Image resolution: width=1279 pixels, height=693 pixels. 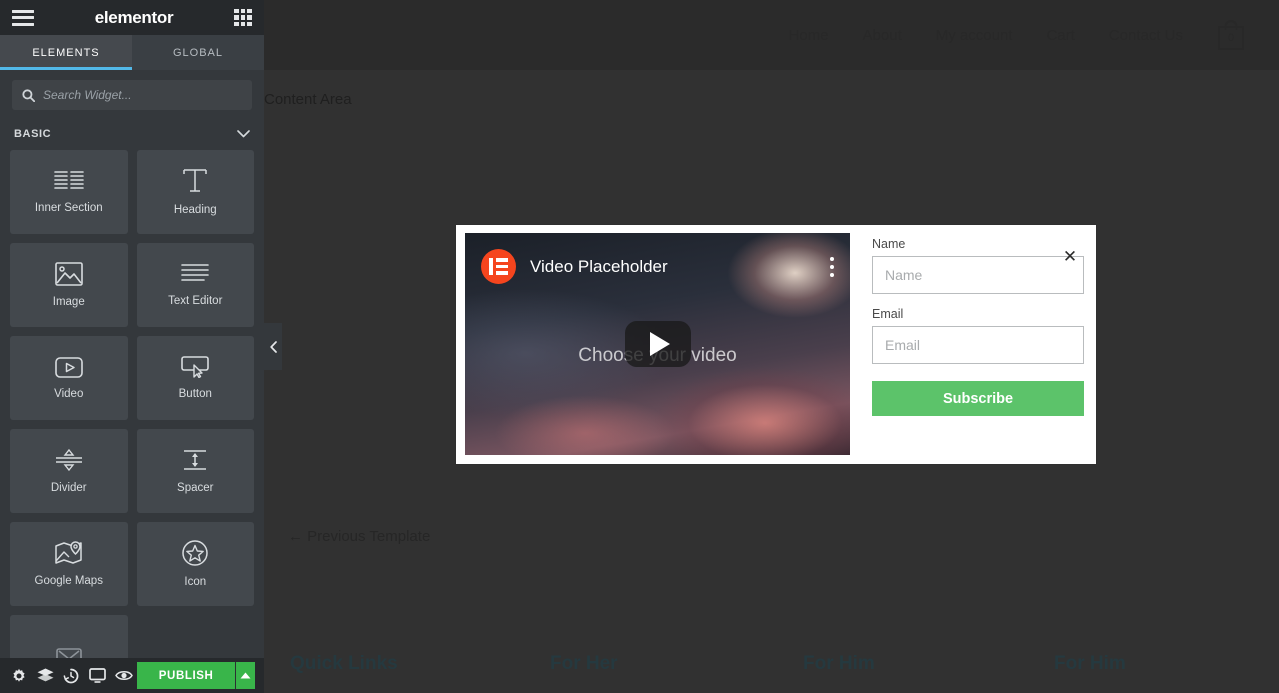 What do you see at coordinates (23, 17) in the screenshot?
I see `hamburger-icon` at bounding box center [23, 17].